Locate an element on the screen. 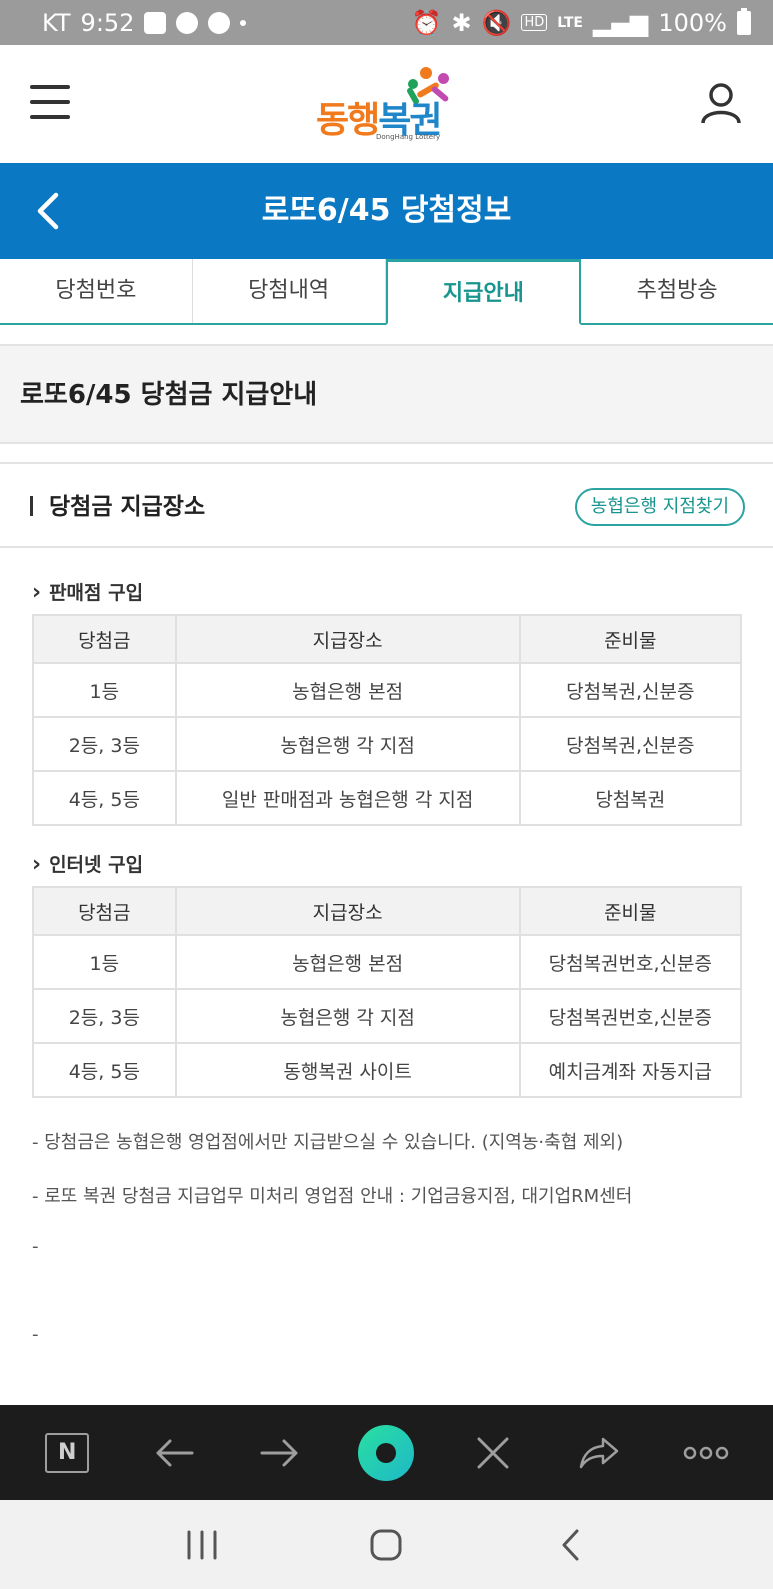  green-dot-icon is located at coordinates (386, 1452).